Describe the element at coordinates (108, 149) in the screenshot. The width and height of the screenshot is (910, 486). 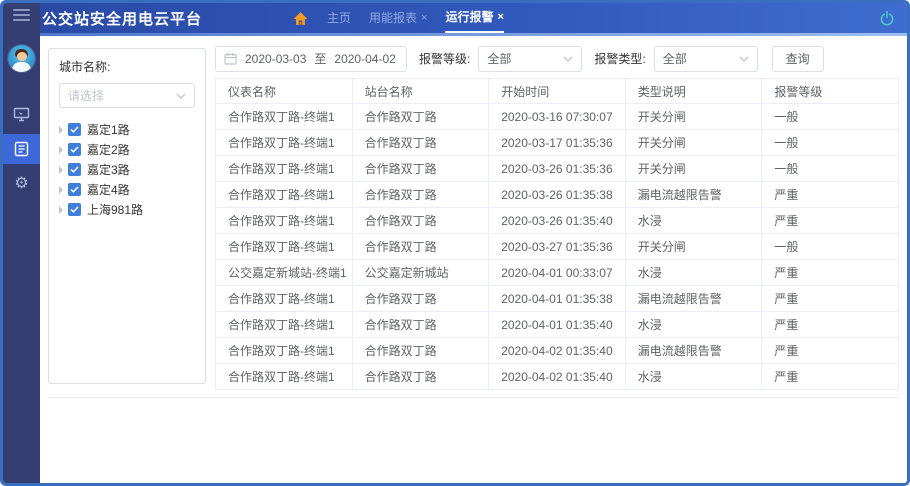
I see `tree-item-label: 嘉定2路` at that location.